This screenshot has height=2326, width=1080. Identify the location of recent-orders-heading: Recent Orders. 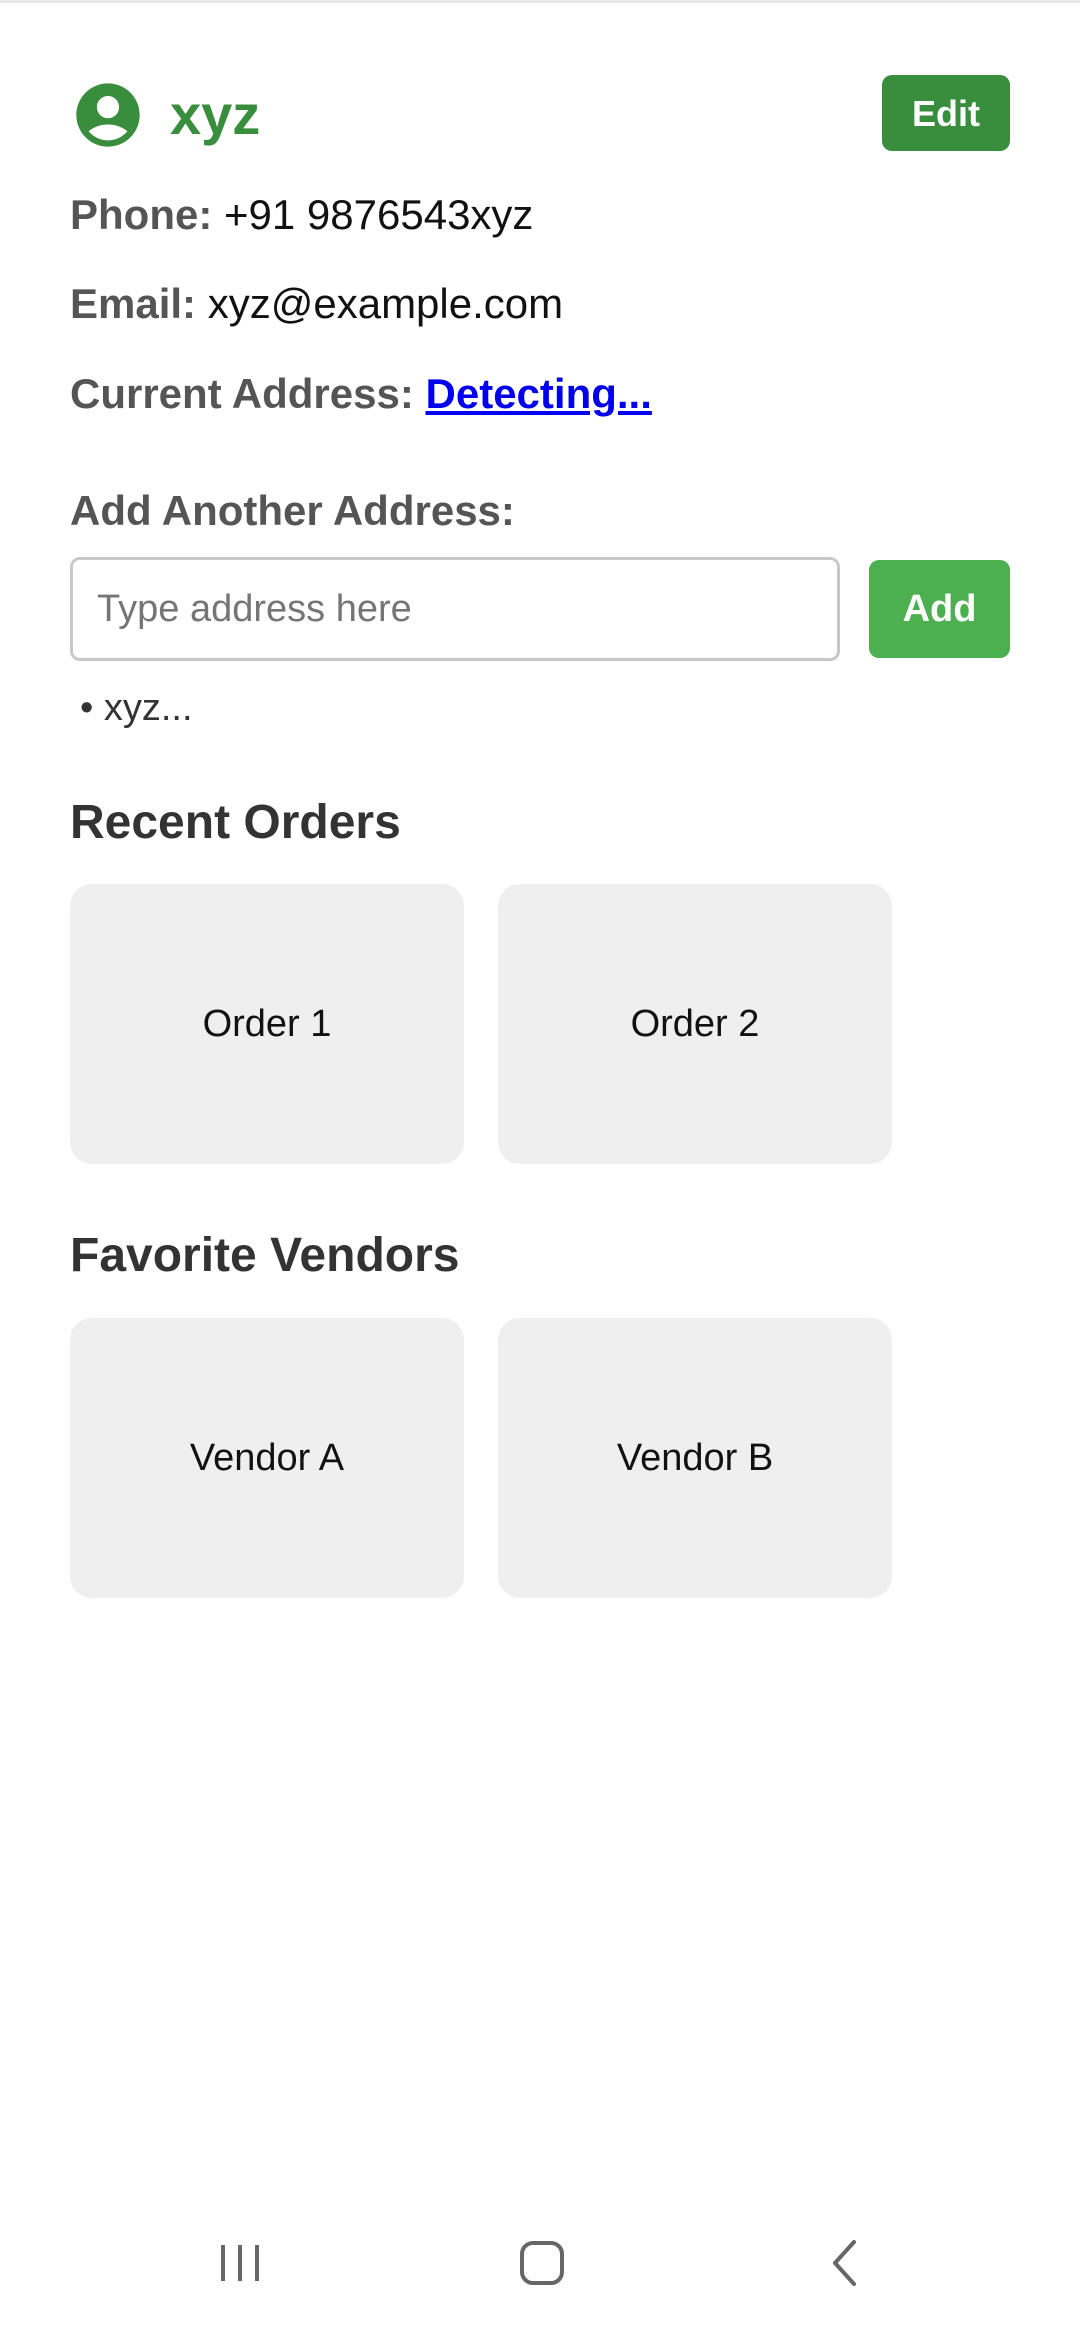
(235, 822).